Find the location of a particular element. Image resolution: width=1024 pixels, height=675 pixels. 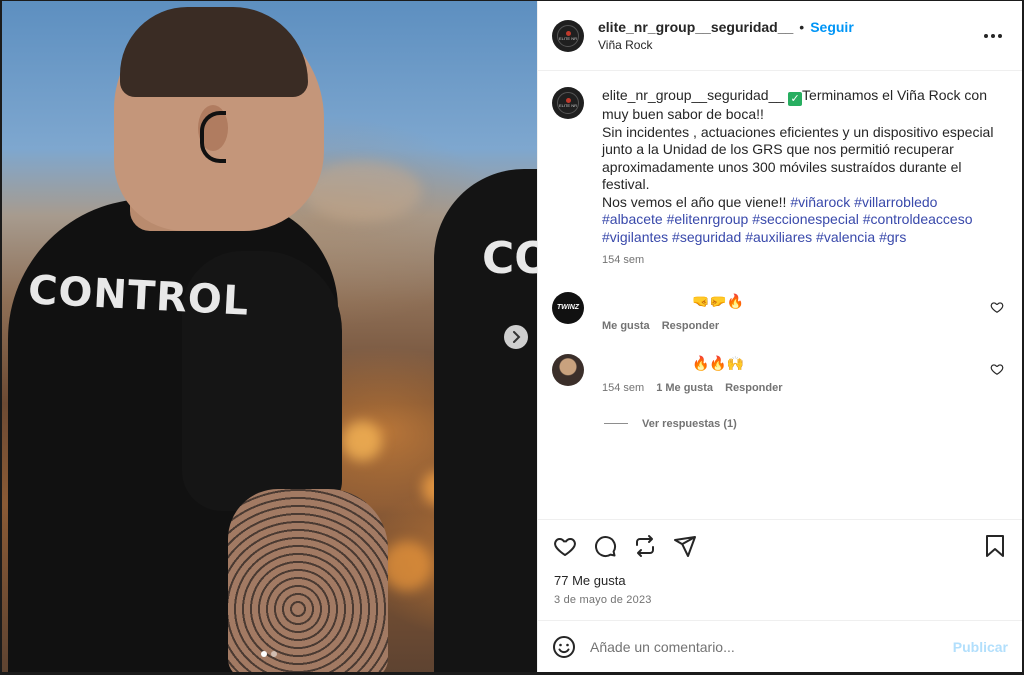

hashtag: #seguridad is located at coordinates (706, 237).